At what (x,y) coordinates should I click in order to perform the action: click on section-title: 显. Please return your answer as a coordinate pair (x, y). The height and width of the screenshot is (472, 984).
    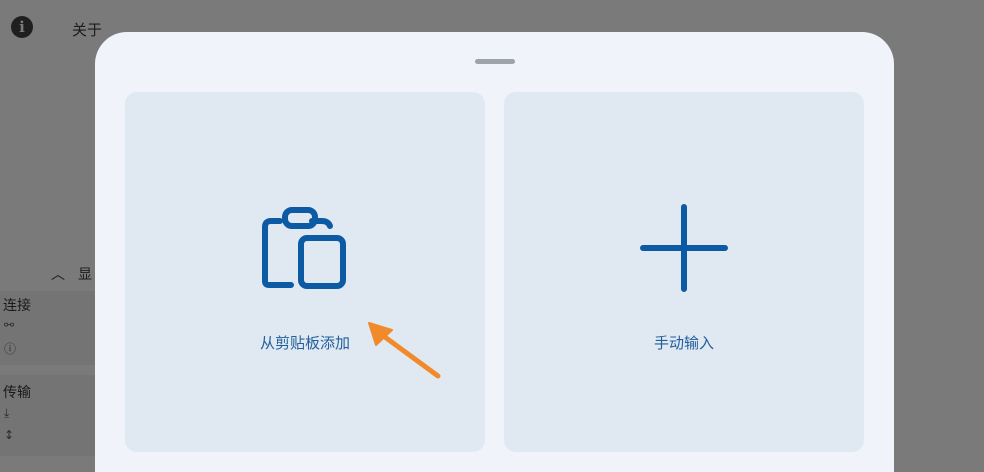
    Looking at the image, I should click on (85, 275).